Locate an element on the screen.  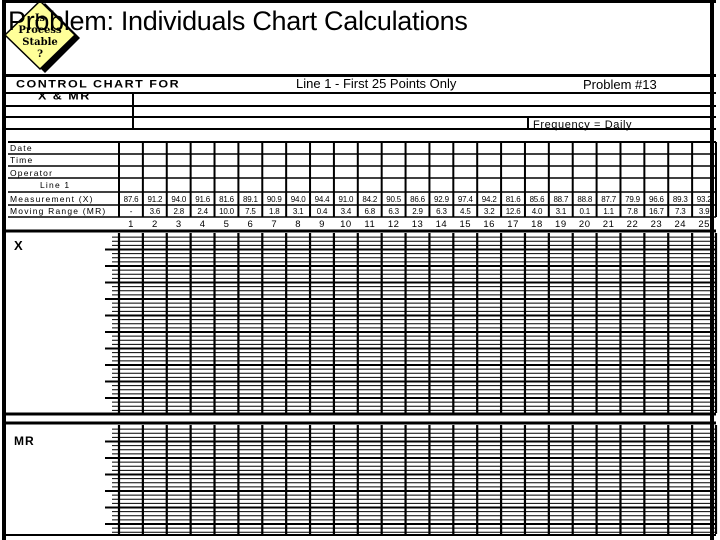
measurement-cell: 97.4 is located at coordinates (465, 199).